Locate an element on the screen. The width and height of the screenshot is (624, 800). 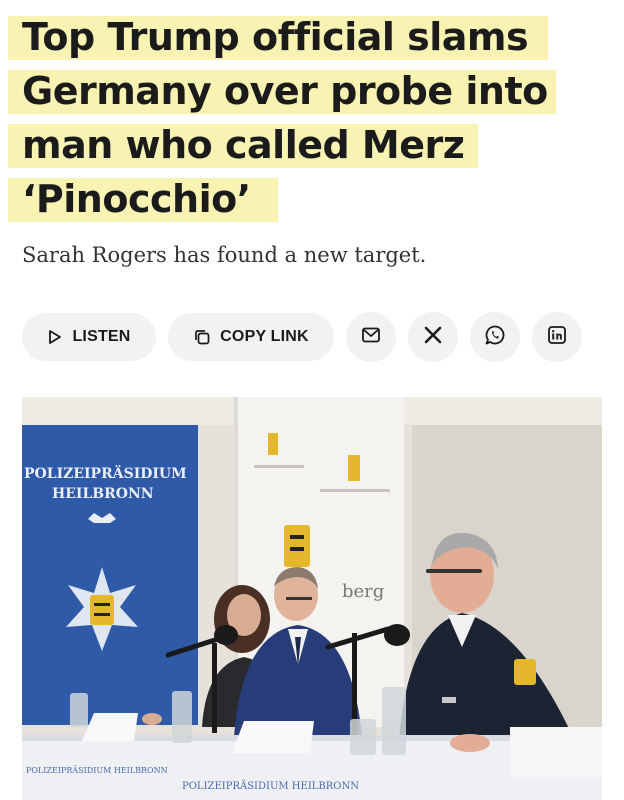
share-toolbar: LISTEN COPY LINK is located at coordinates (302, 337).